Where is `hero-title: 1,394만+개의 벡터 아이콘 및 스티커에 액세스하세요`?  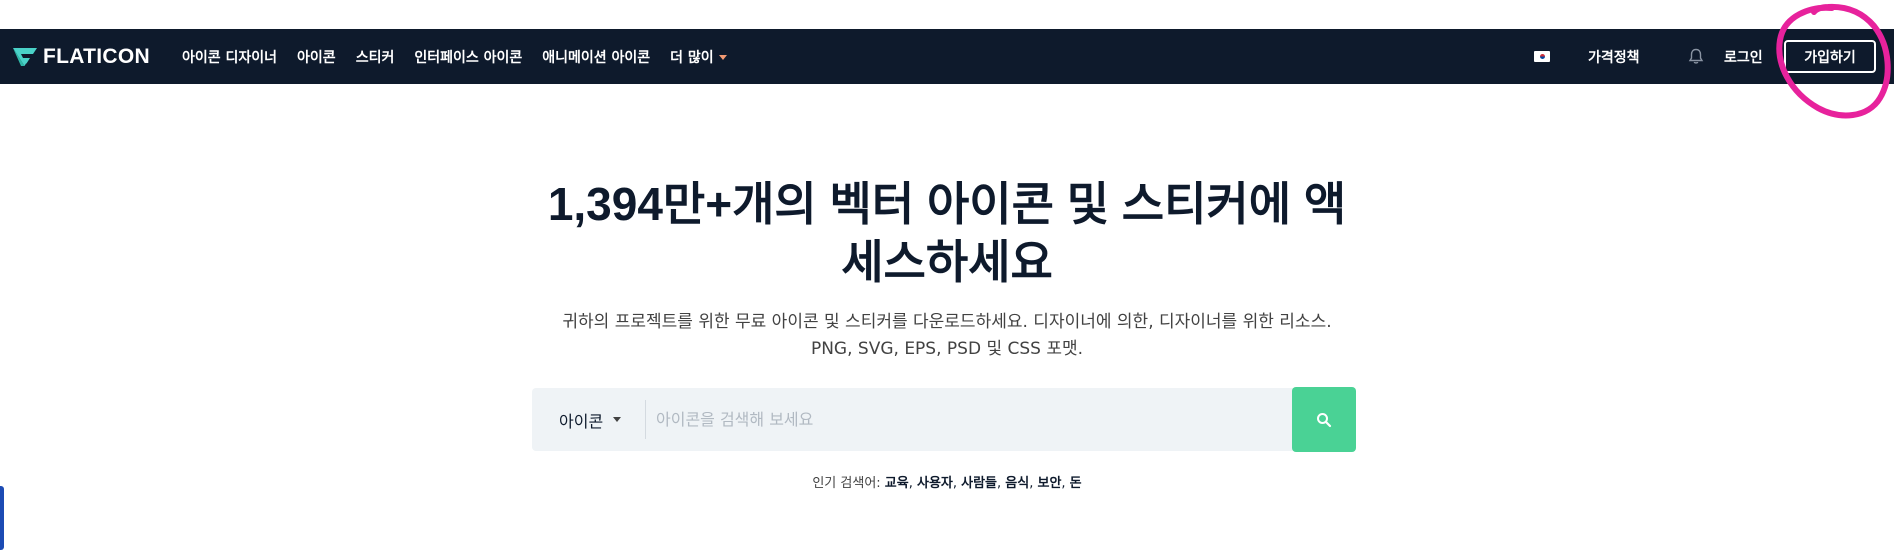
hero-title: 1,394만+개의 벡터 아이콘 및 스티커에 액세스하세요 is located at coordinates (947, 233).